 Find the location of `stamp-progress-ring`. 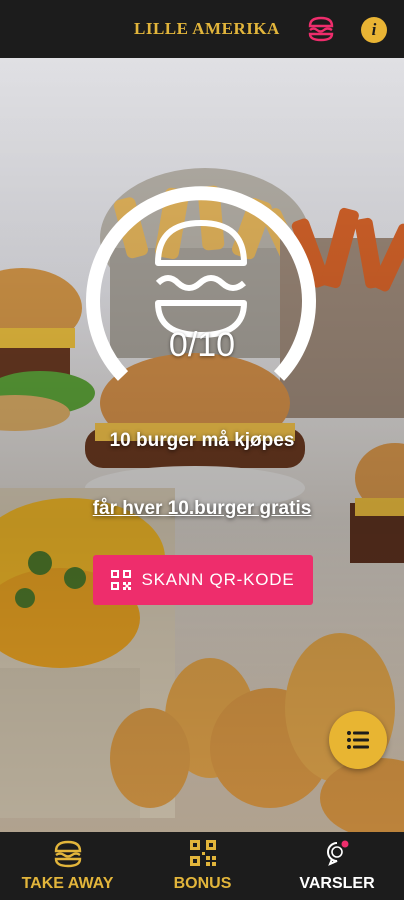

stamp-progress-ring is located at coordinates (201, 283).